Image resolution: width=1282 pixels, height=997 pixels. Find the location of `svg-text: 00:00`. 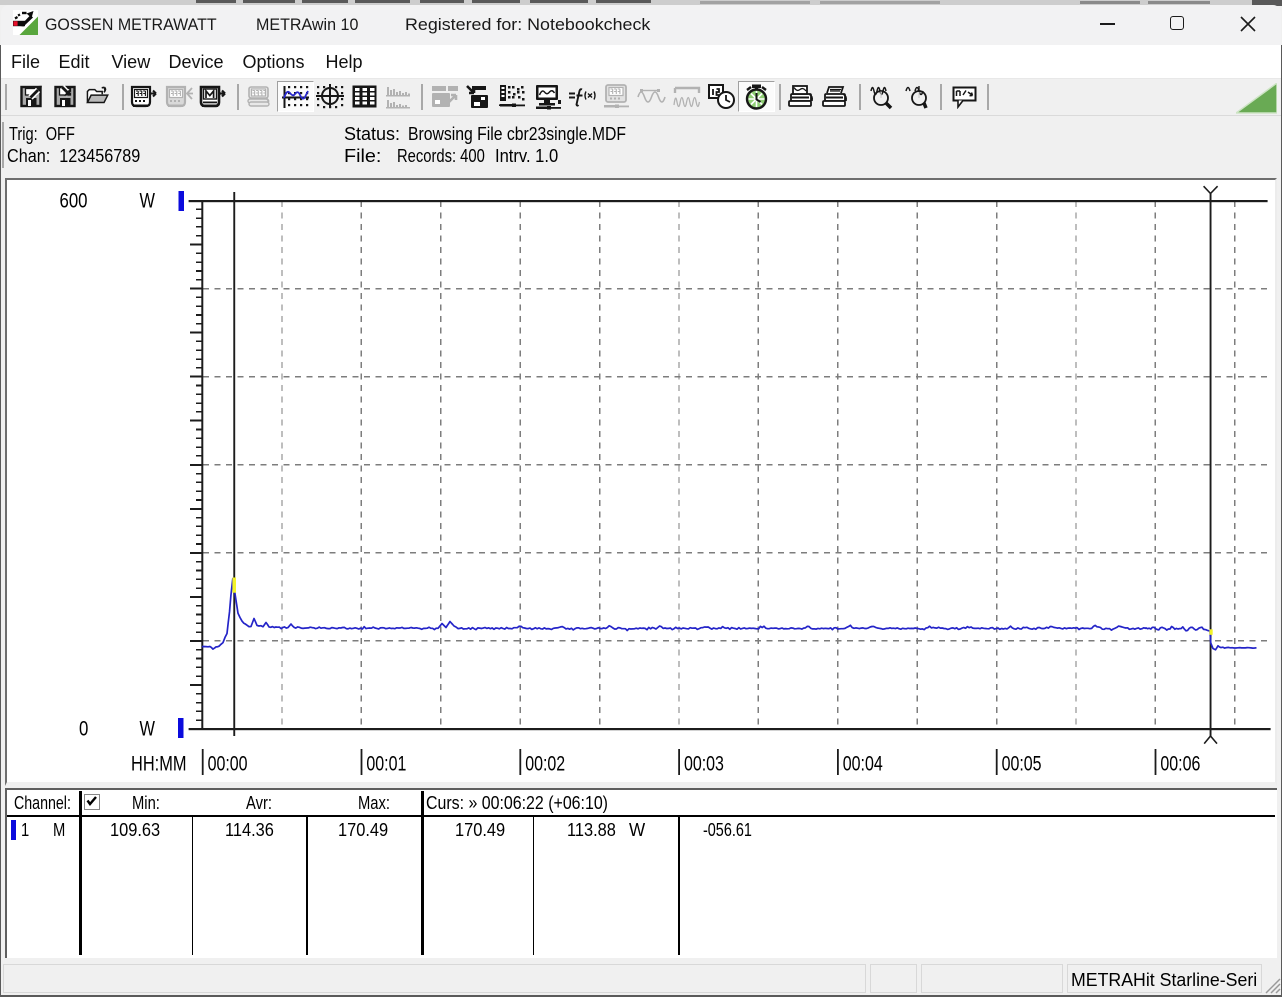

svg-text: 00:00 is located at coordinates (228, 763).